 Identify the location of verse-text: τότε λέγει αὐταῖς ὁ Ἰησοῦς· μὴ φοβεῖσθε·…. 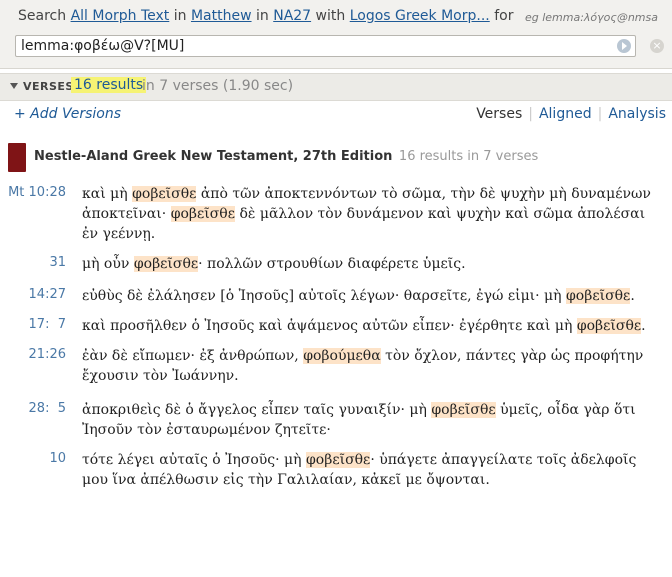
(359, 470).